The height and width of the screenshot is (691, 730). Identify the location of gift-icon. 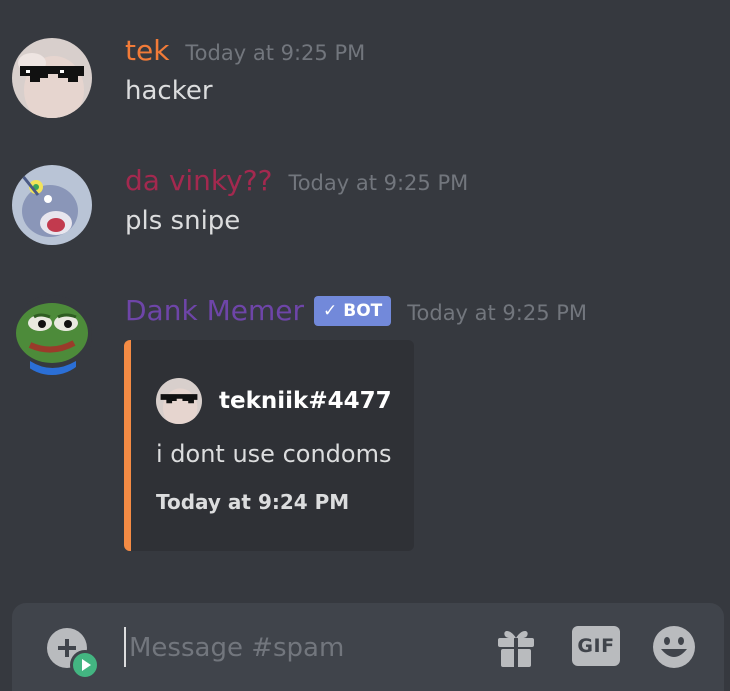
(516, 647).